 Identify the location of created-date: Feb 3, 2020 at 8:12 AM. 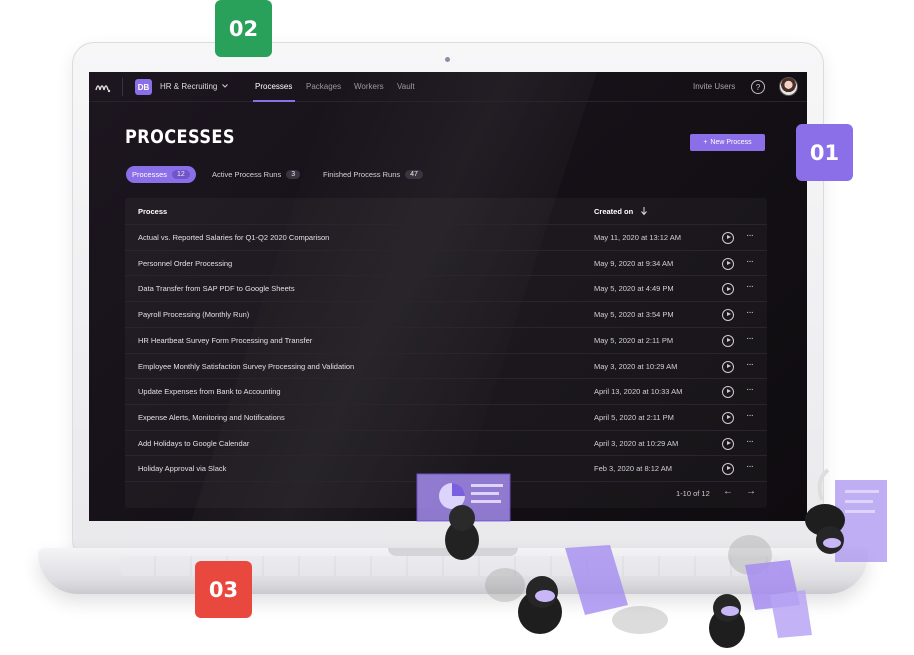
(633, 469).